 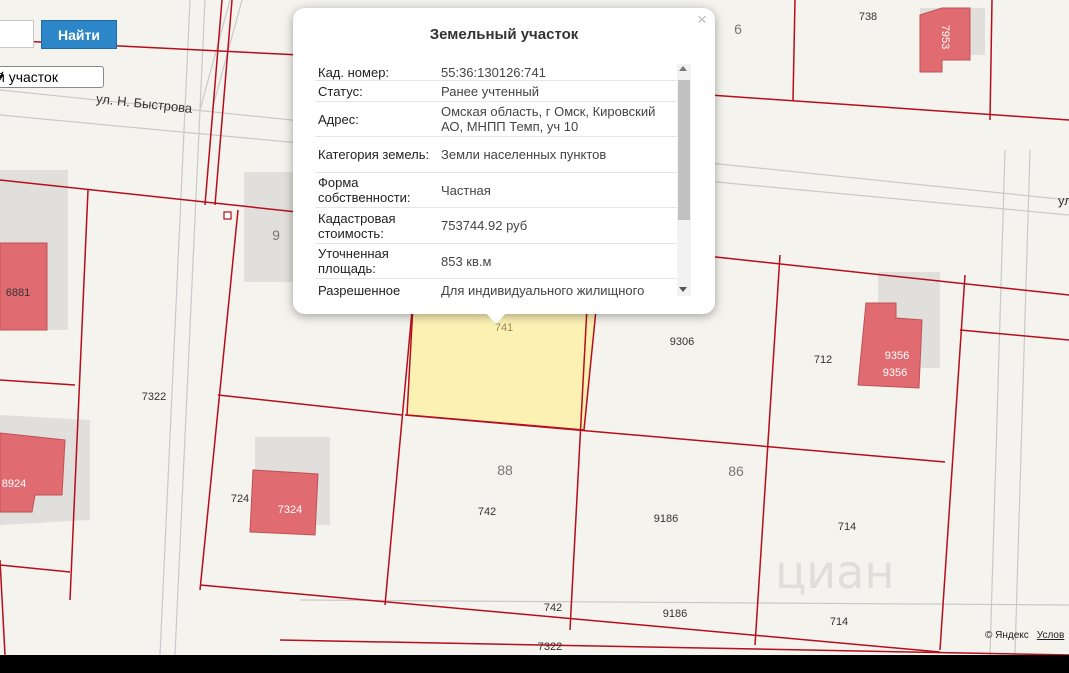 What do you see at coordinates (374, 154) in the screenshot?
I see `detail-key: Категория земель:` at bounding box center [374, 154].